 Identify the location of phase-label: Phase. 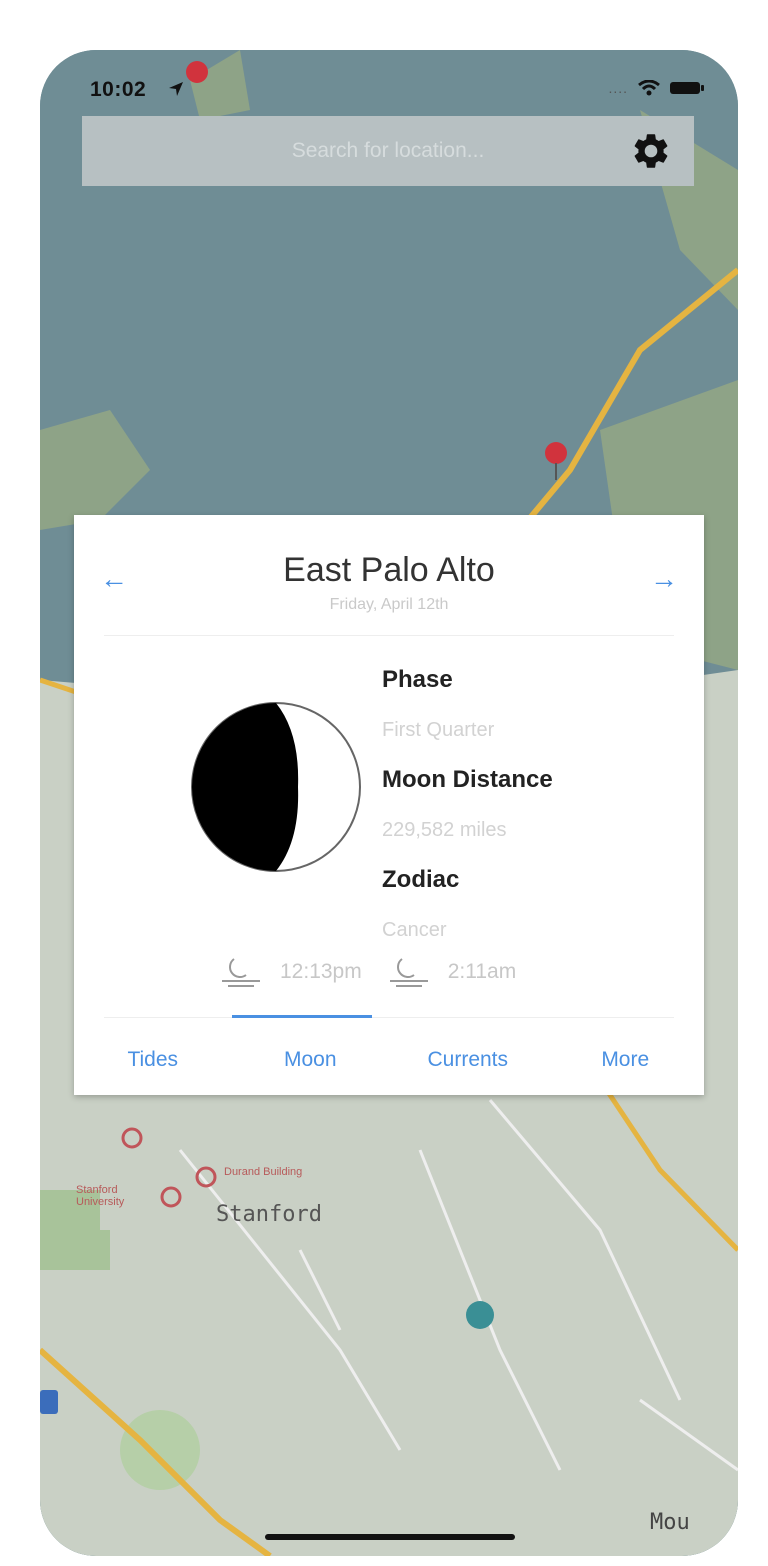
(417, 679).